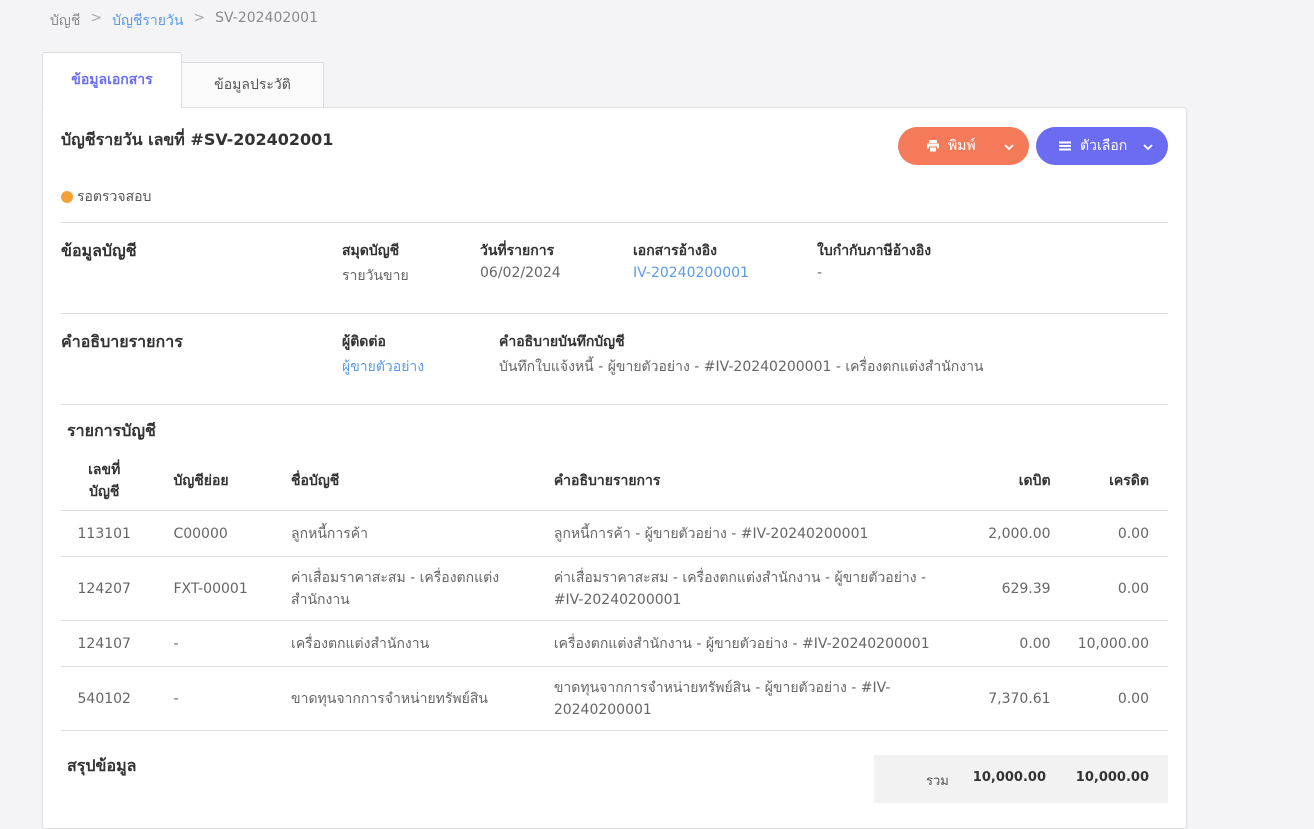 The height and width of the screenshot is (829, 1314). Describe the element at coordinates (1065, 146) in the screenshot. I see `menu-icon` at that location.